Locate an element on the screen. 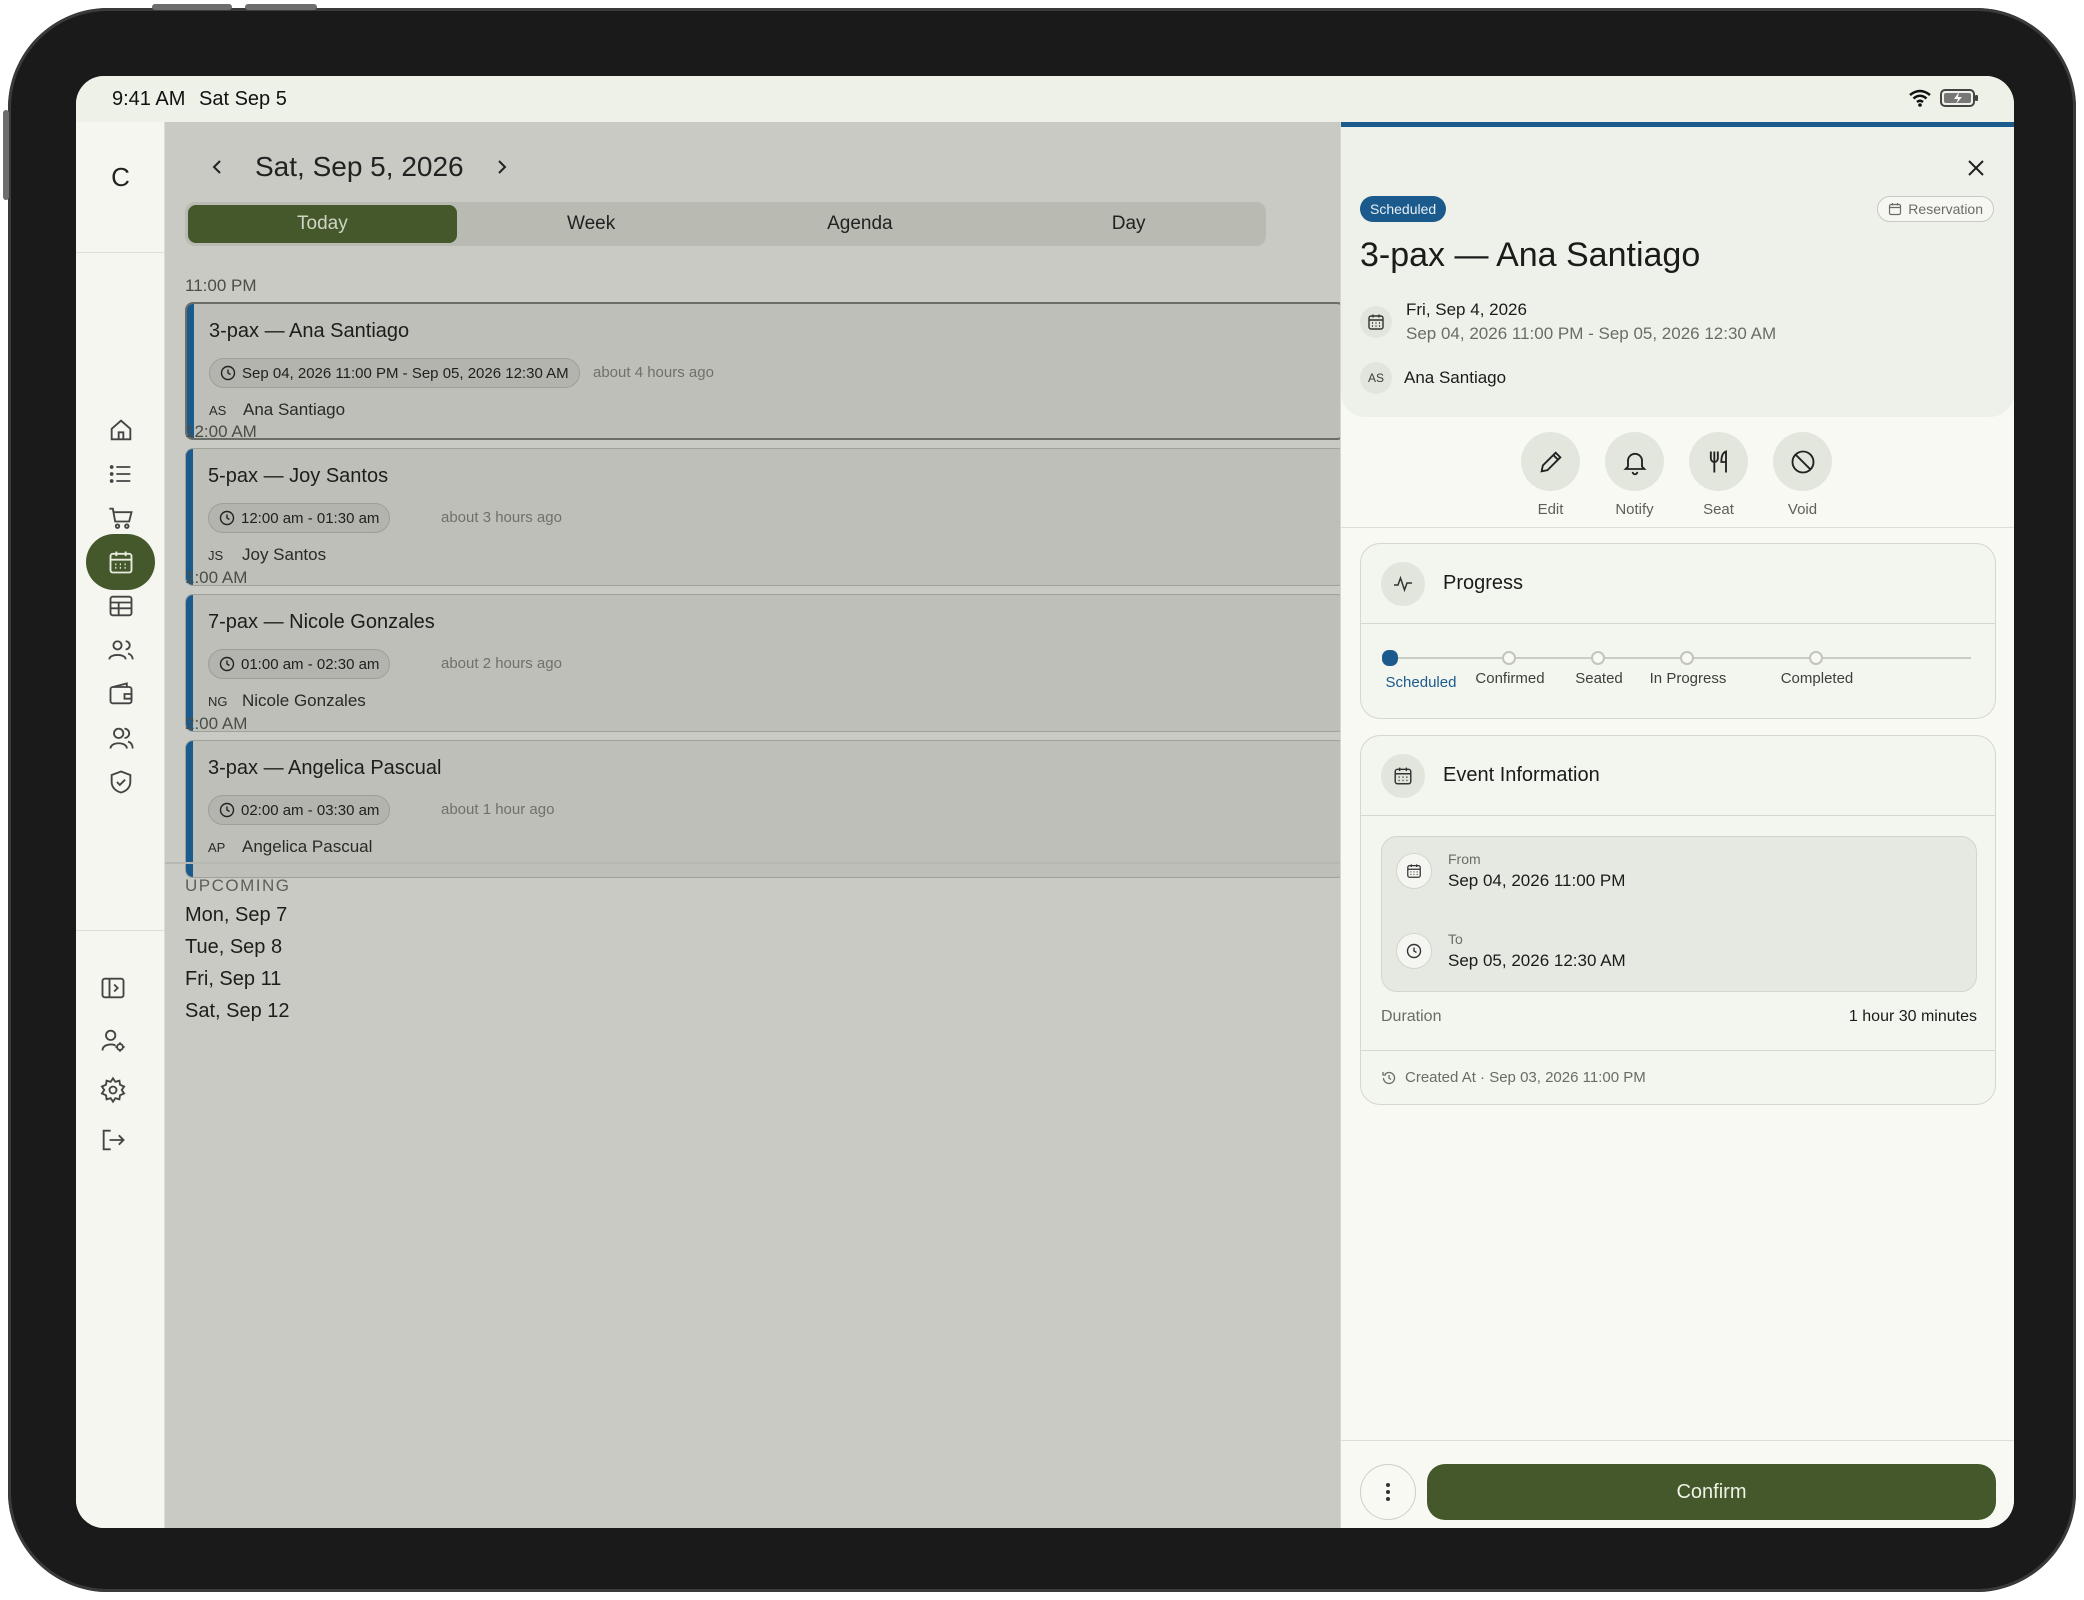 This screenshot has height=1600, width=2084. created-at-row: Created At · Sep 03, 2026 11:00 PM is located at coordinates (1678, 1077).